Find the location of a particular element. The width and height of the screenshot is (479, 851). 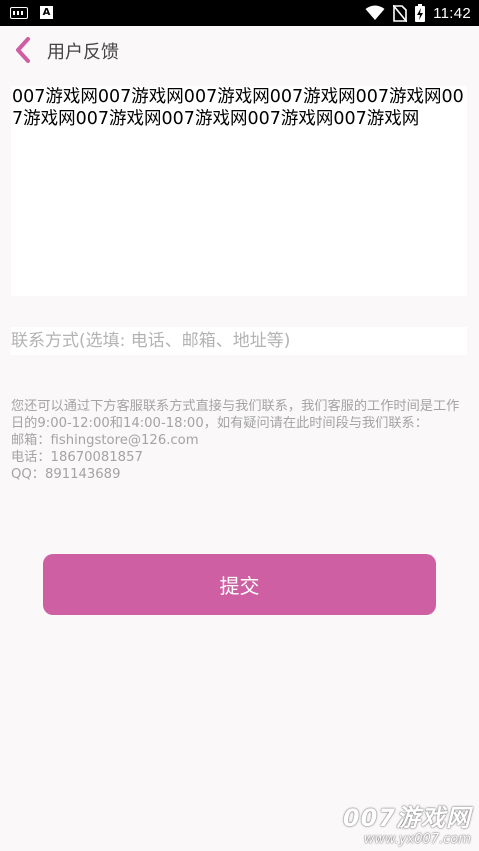

no-sim-icon is located at coordinates (400, 13).